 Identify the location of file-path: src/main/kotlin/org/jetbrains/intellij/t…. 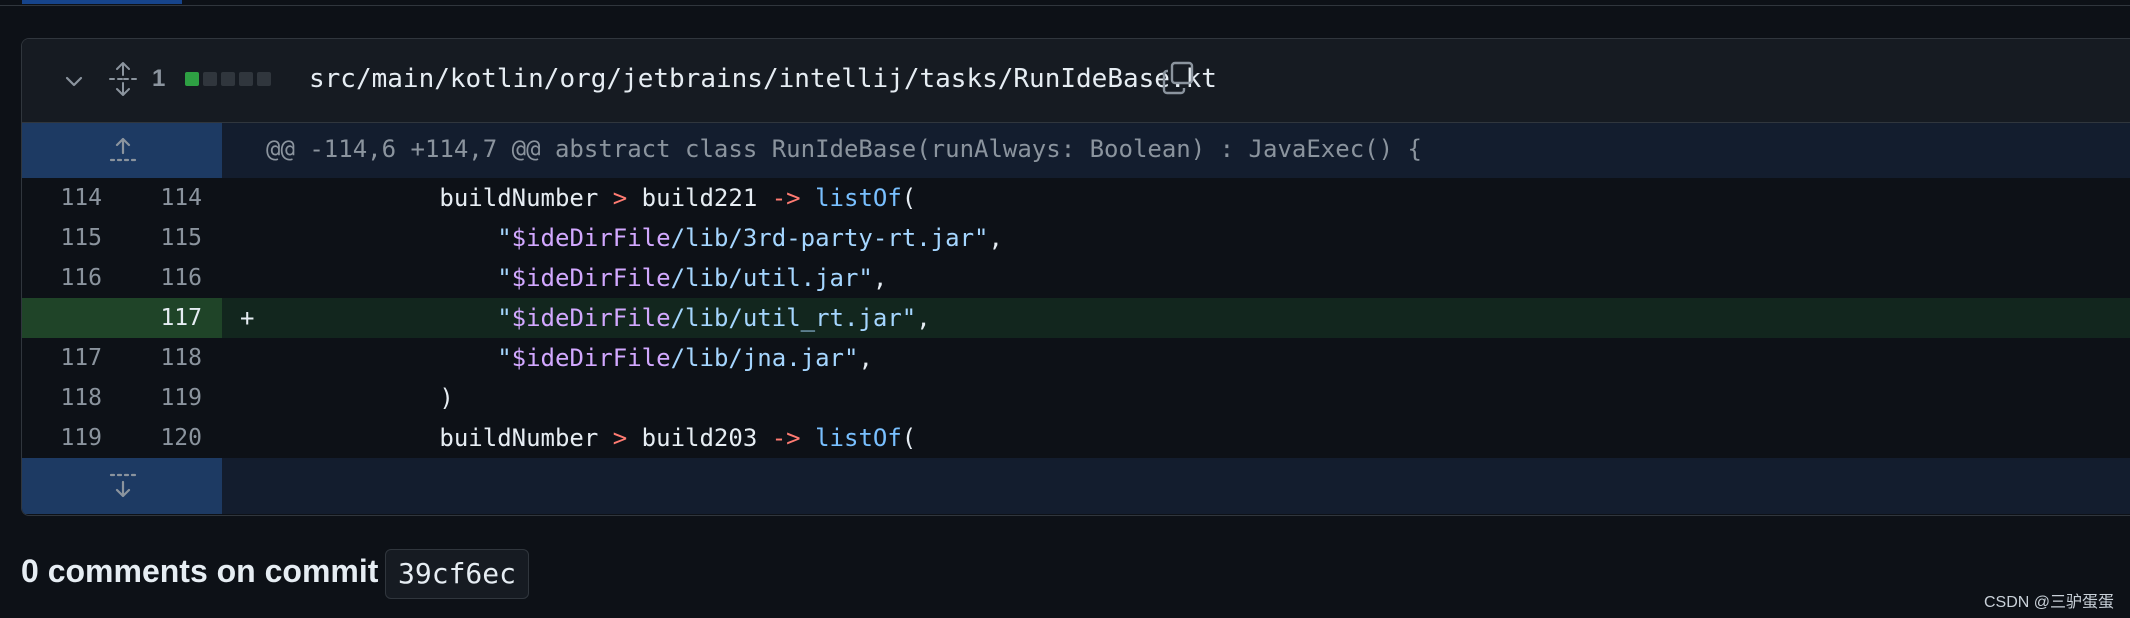
(763, 79).